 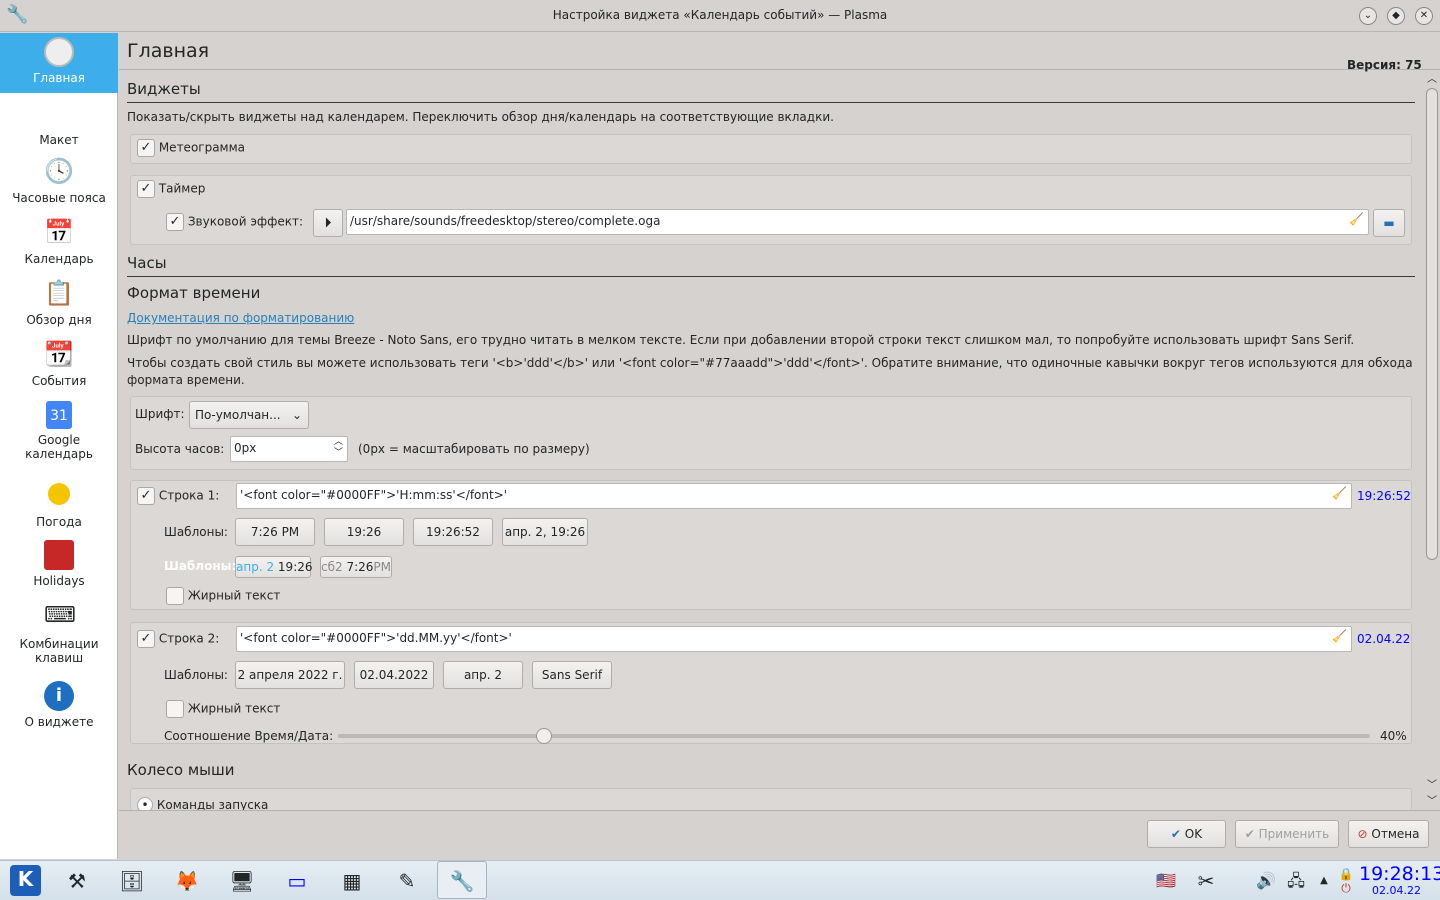 I want to click on template-button: 19:26, so click(x=364, y=532).